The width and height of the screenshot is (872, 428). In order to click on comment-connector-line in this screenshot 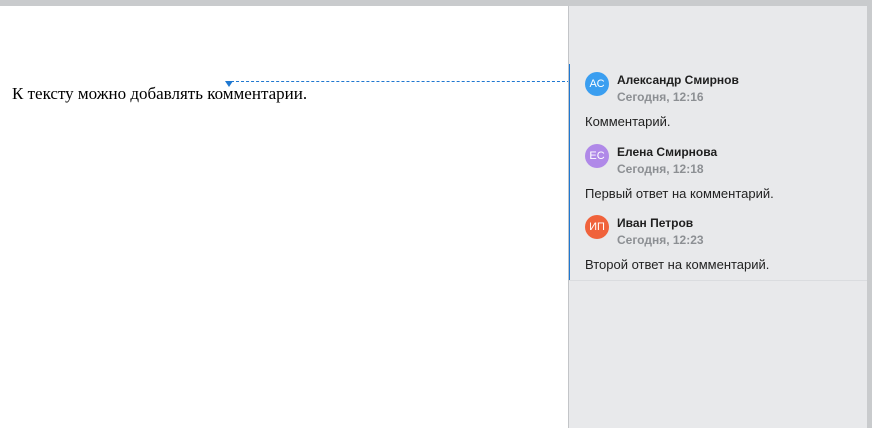, I will do `click(400, 81)`.